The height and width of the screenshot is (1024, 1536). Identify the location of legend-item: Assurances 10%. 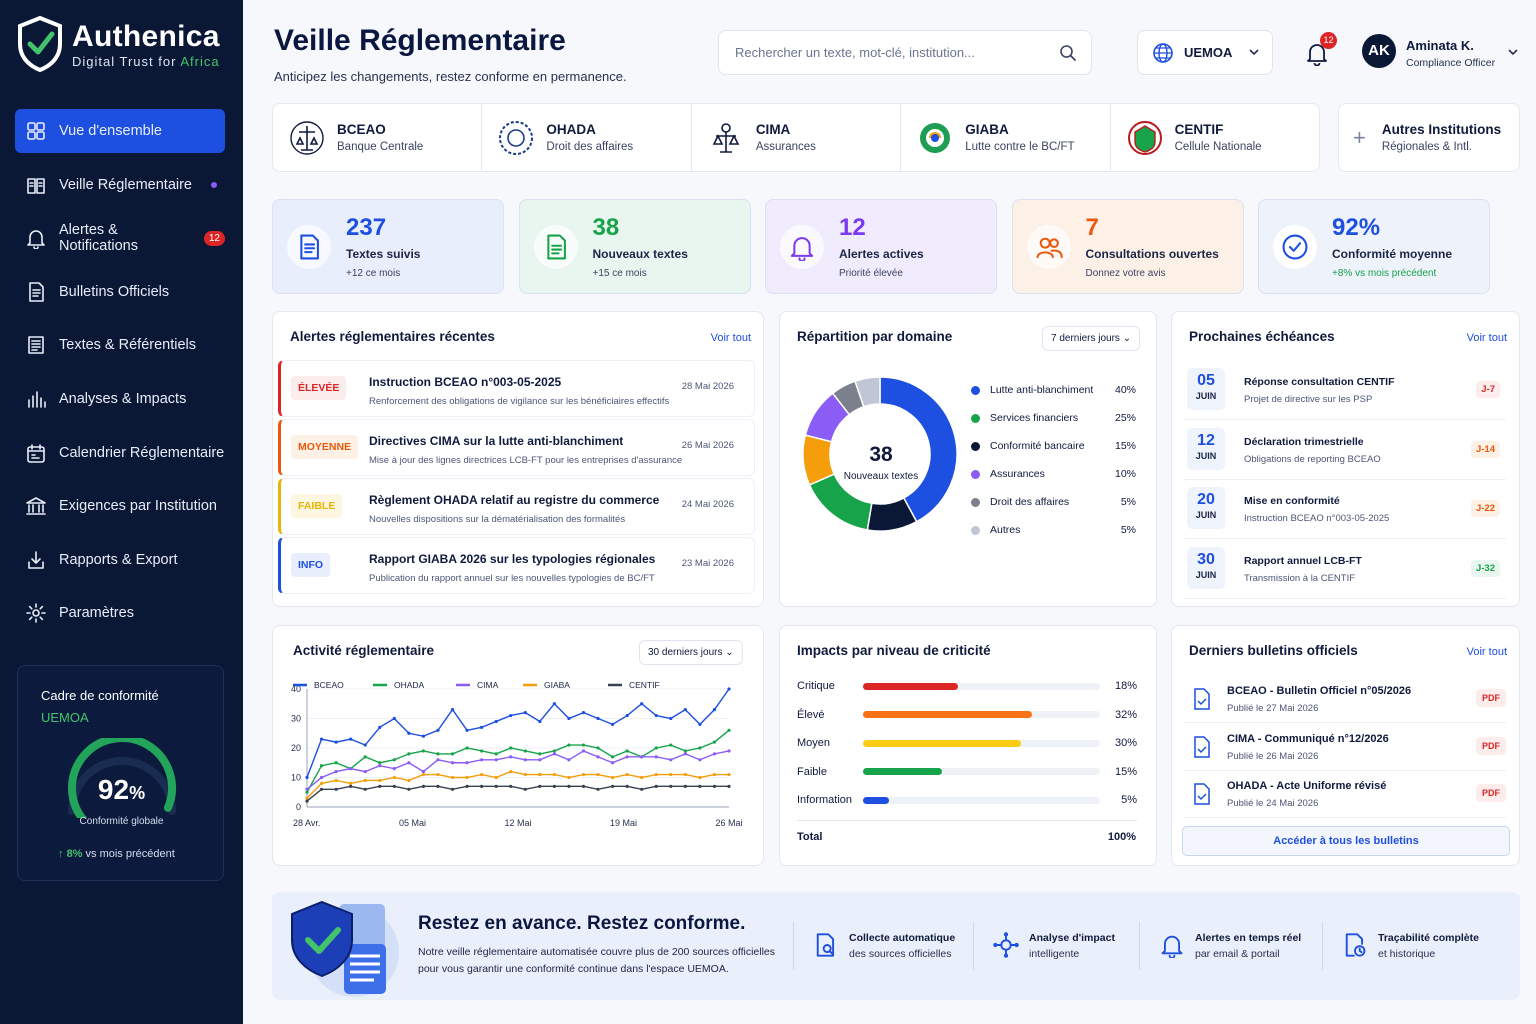
(1053, 474).